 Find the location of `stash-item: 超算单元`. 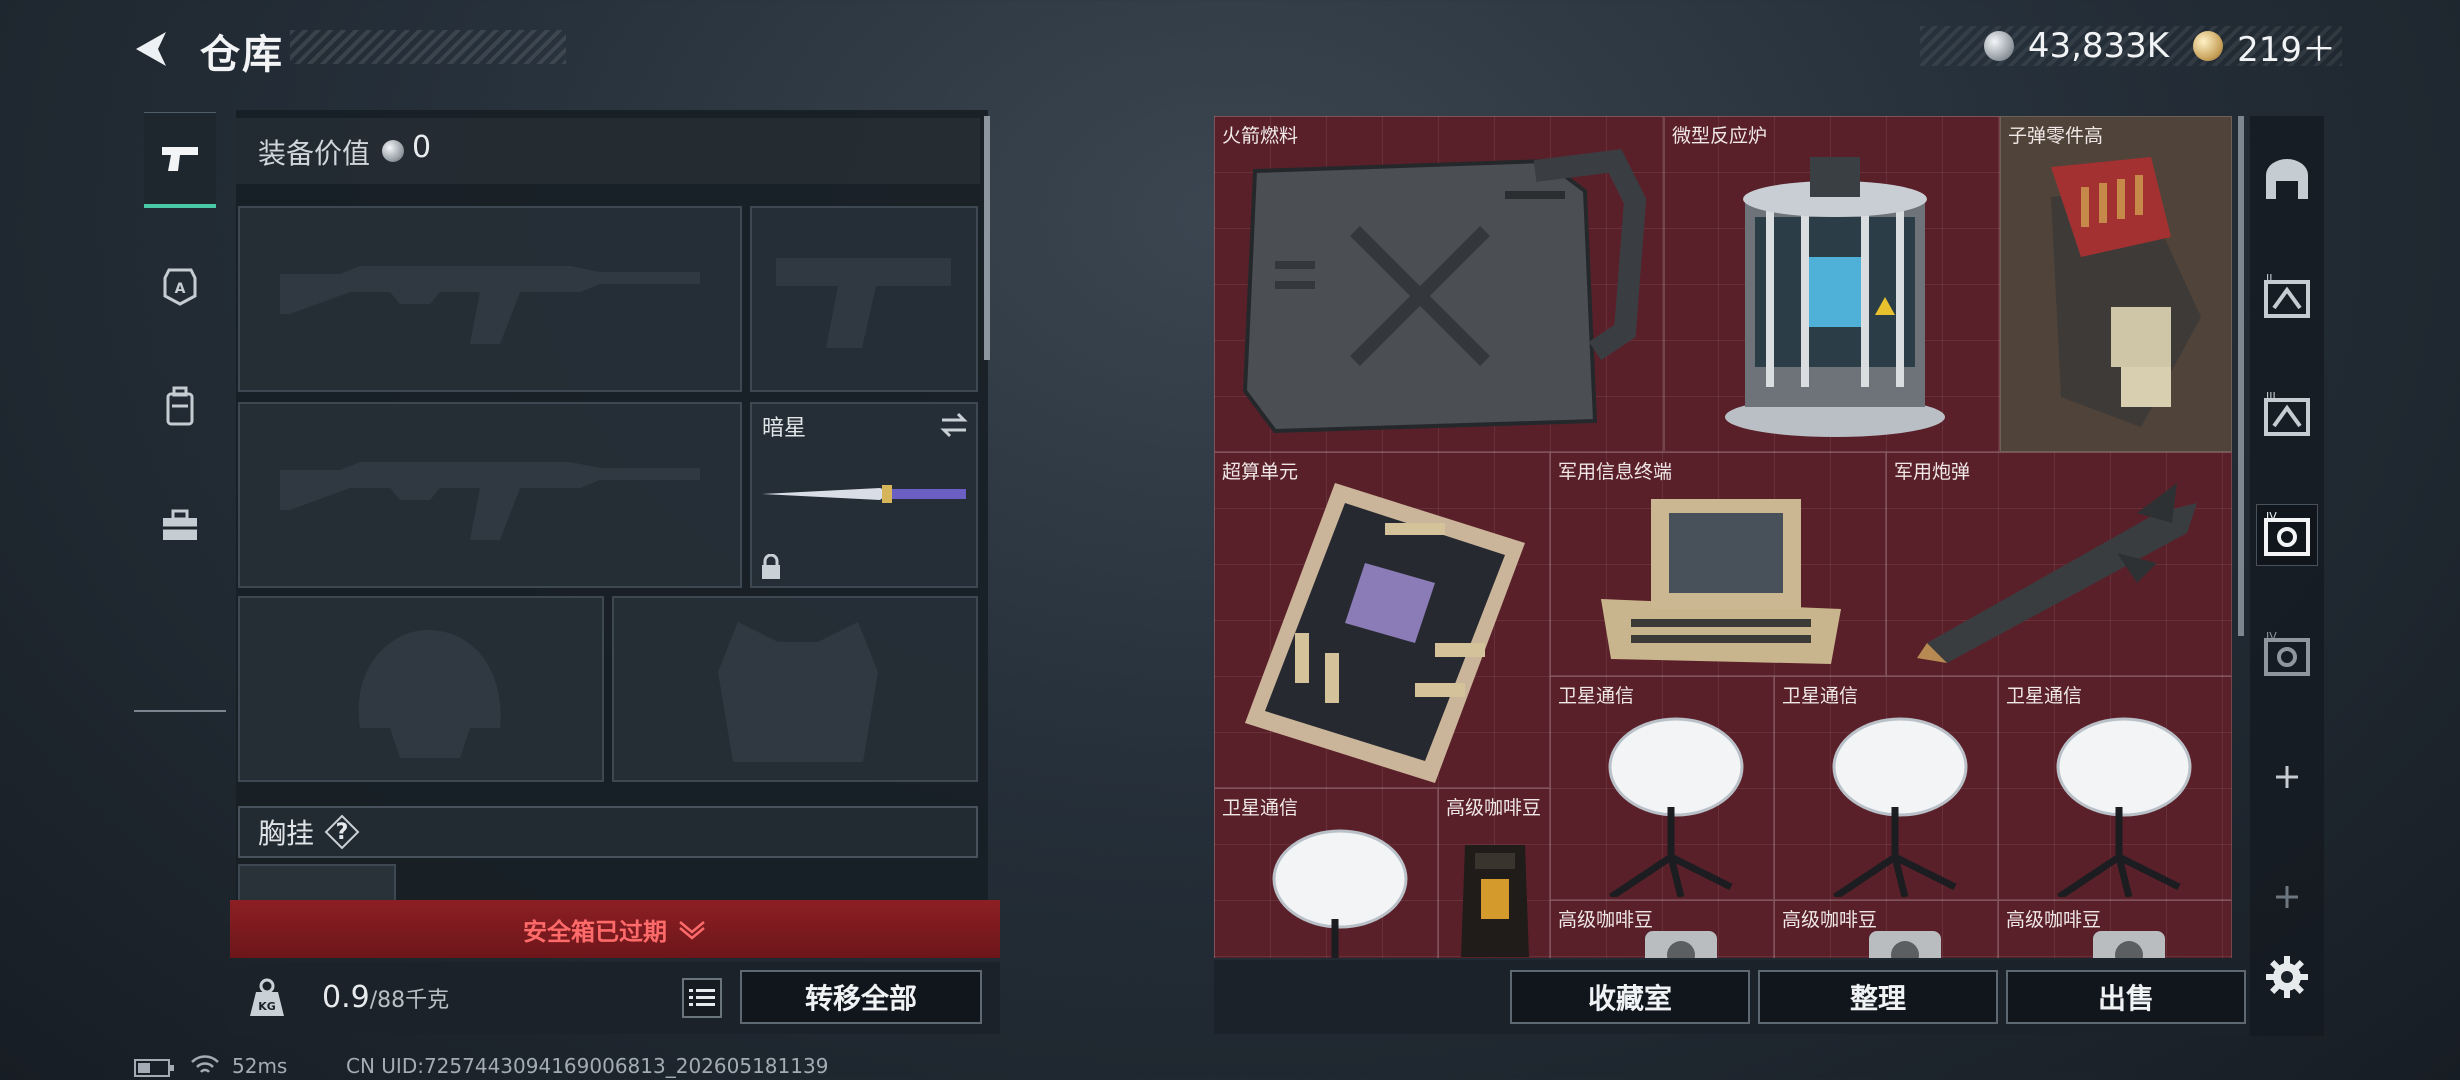

stash-item: 超算单元 is located at coordinates (1382, 620).